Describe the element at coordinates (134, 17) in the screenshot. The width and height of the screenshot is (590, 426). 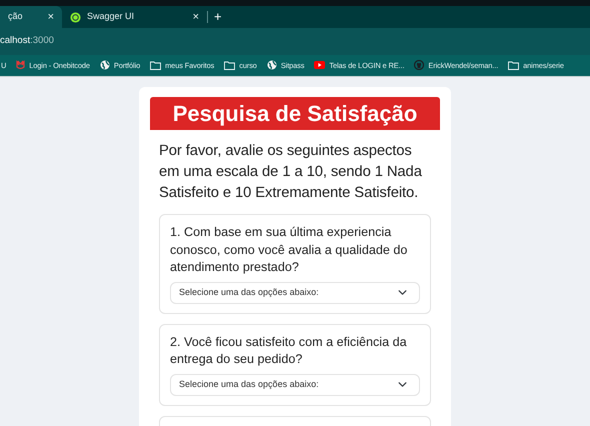
I see `browser-tab: Swagger UI ×` at that location.